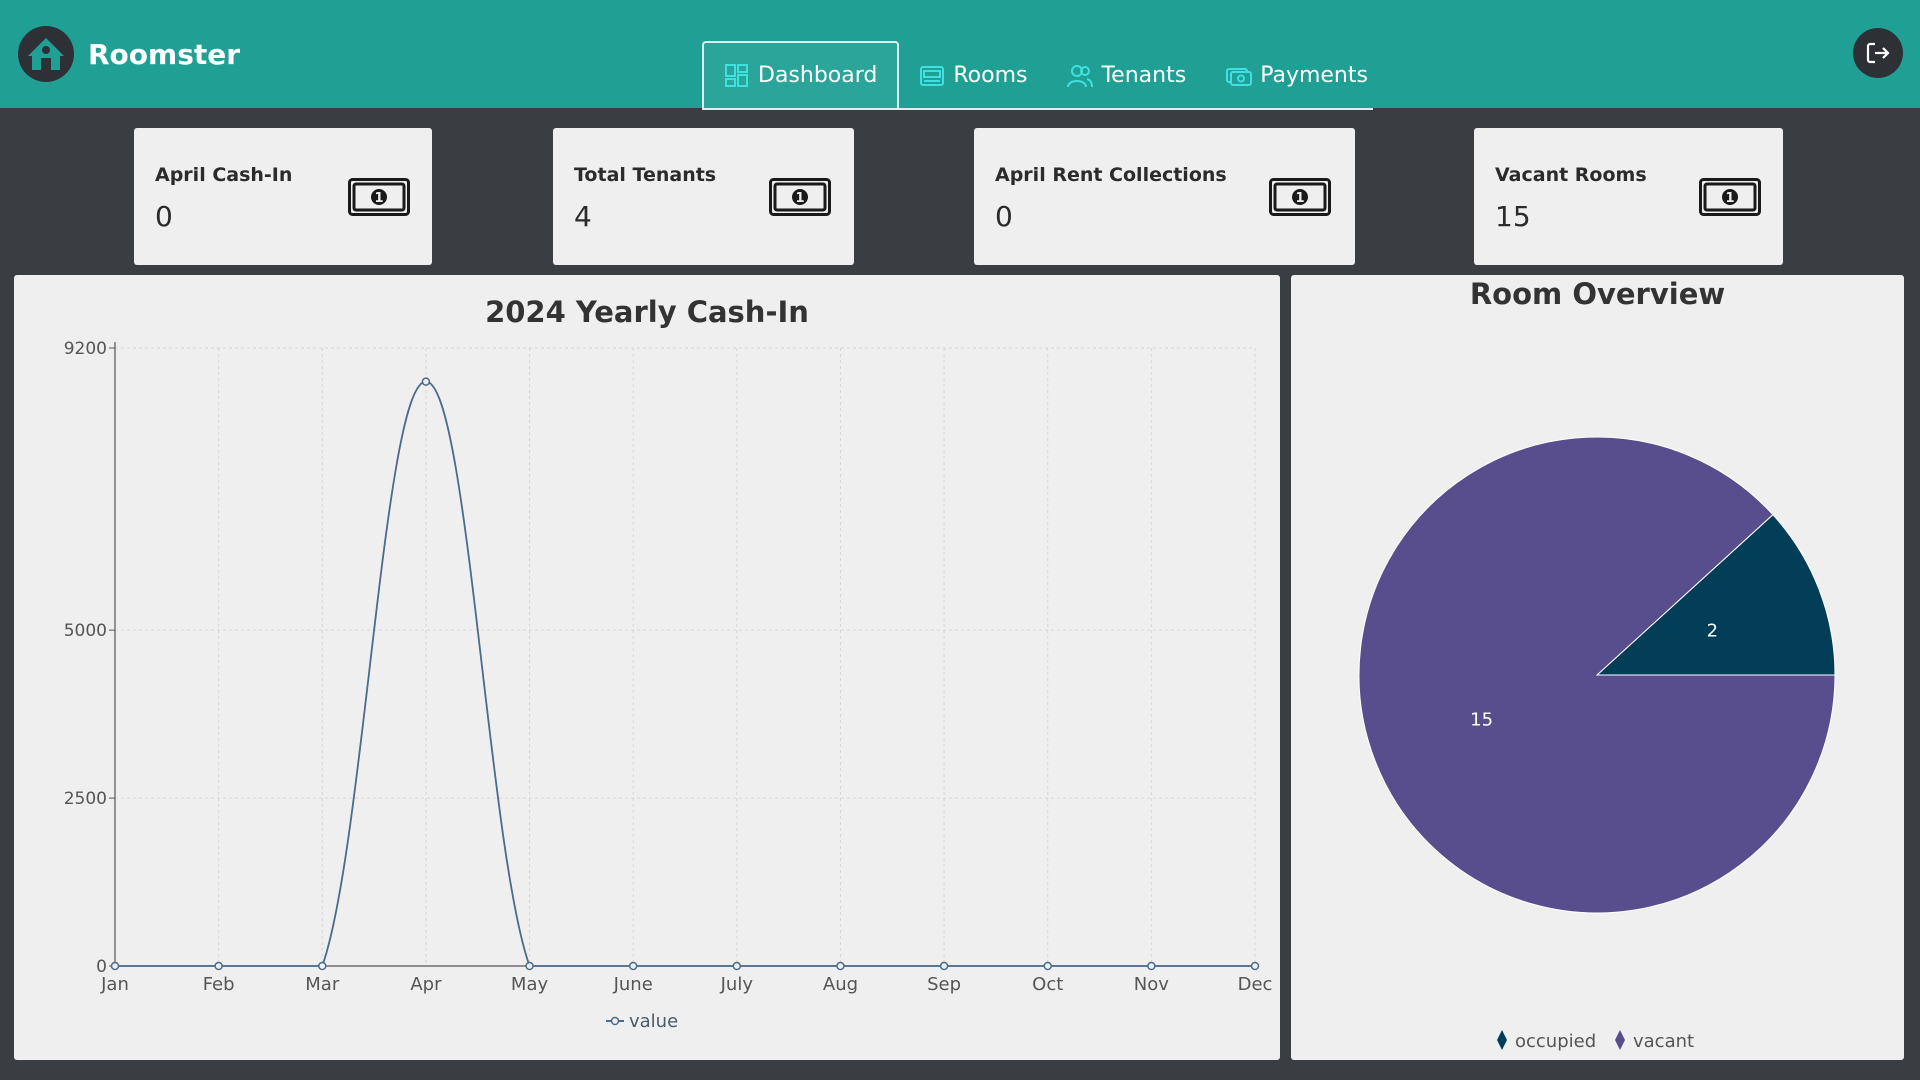 The width and height of the screenshot is (1920, 1080). Describe the element at coordinates (1663, 1041) in the screenshot. I see `legend-label: vacant` at that location.